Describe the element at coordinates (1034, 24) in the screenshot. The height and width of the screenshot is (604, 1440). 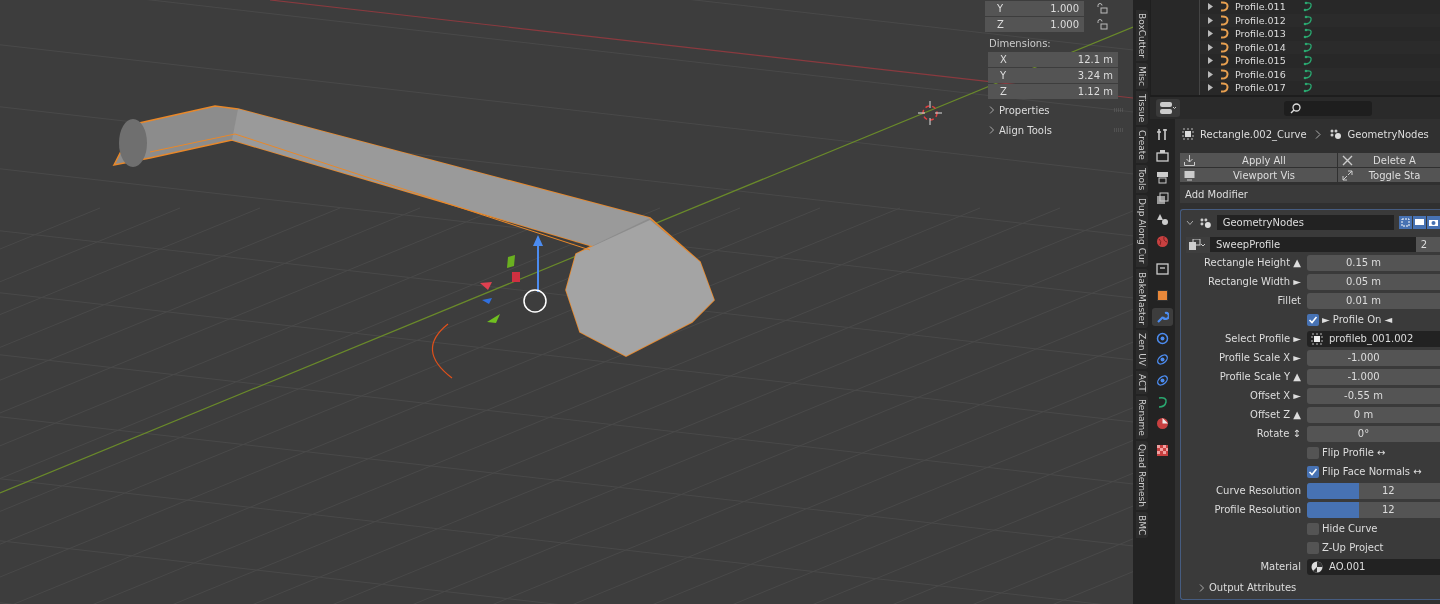
I see `scale-field: Z 1.000` at that location.